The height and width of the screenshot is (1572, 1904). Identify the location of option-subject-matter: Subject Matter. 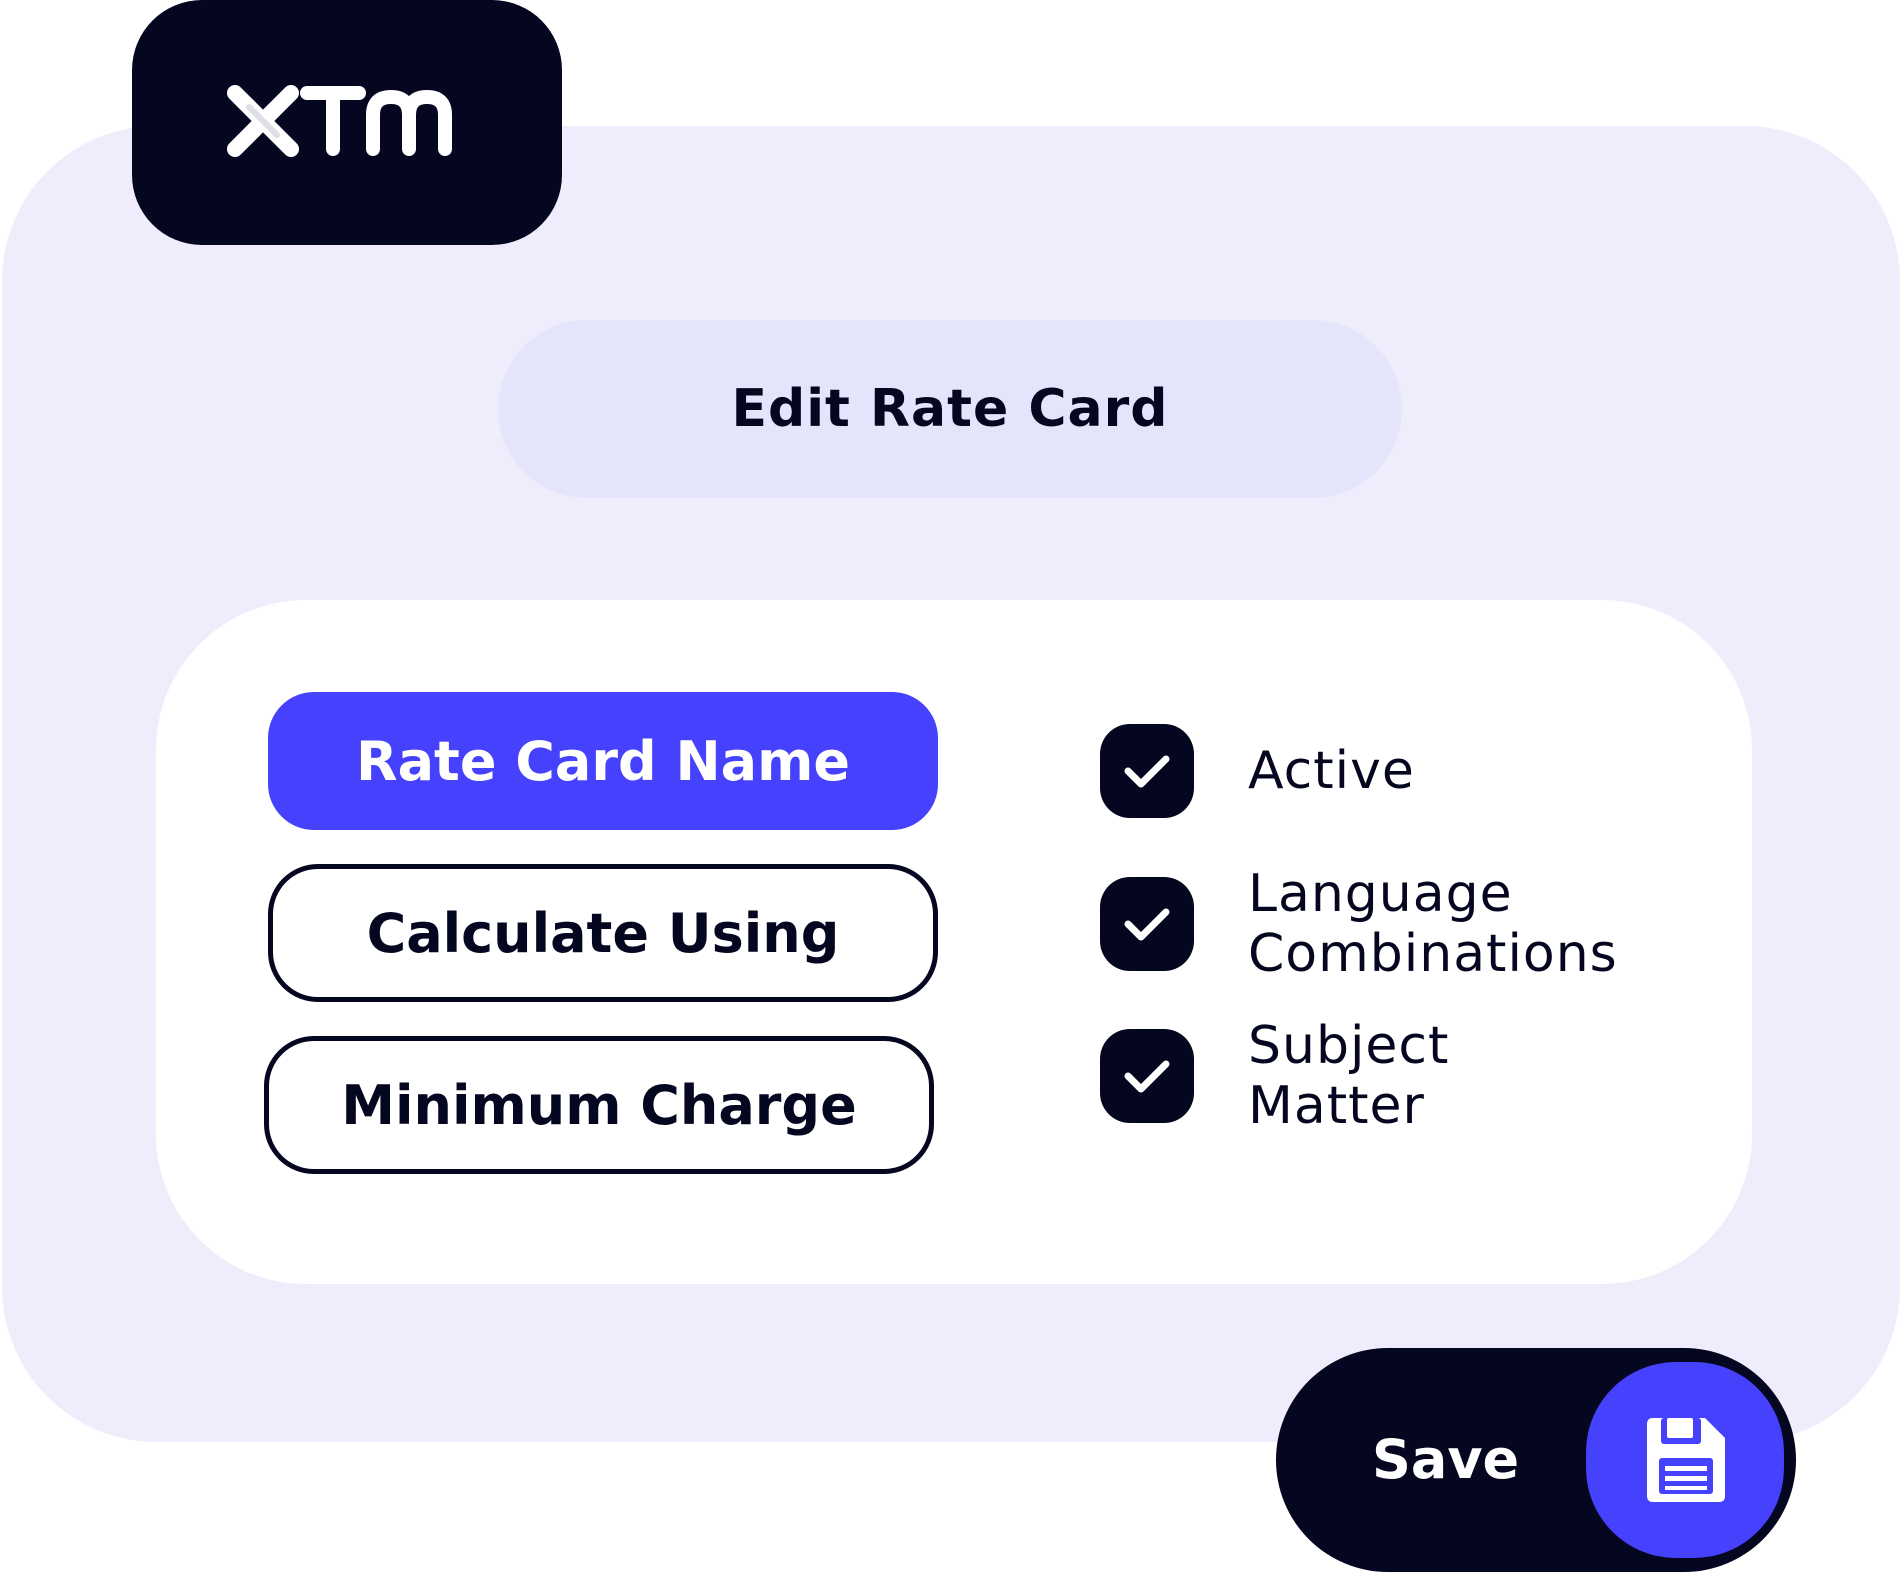
(1274, 1076).